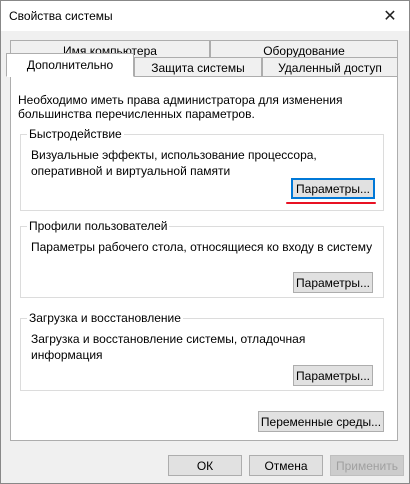  I want to click on apply-button: Применить, so click(367, 465).